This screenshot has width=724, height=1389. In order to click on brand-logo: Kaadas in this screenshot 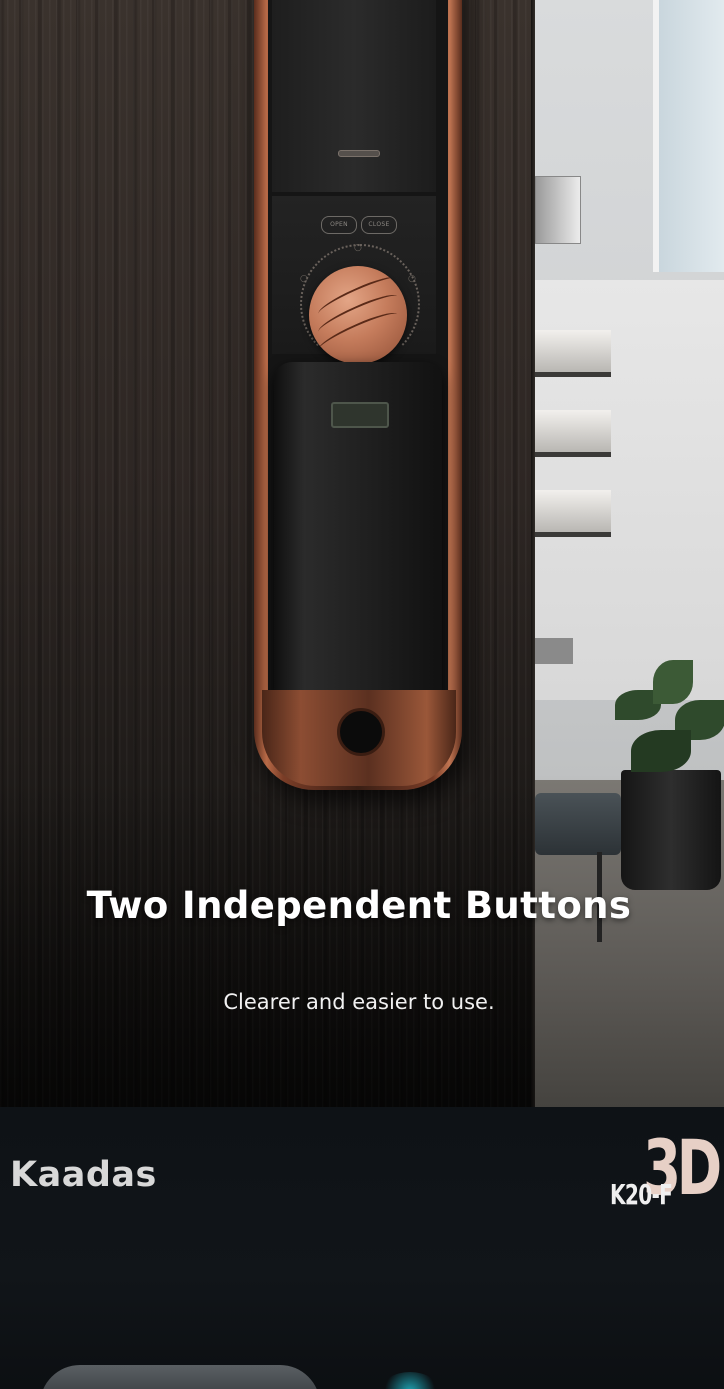, I will do `click(83, 1175)`.